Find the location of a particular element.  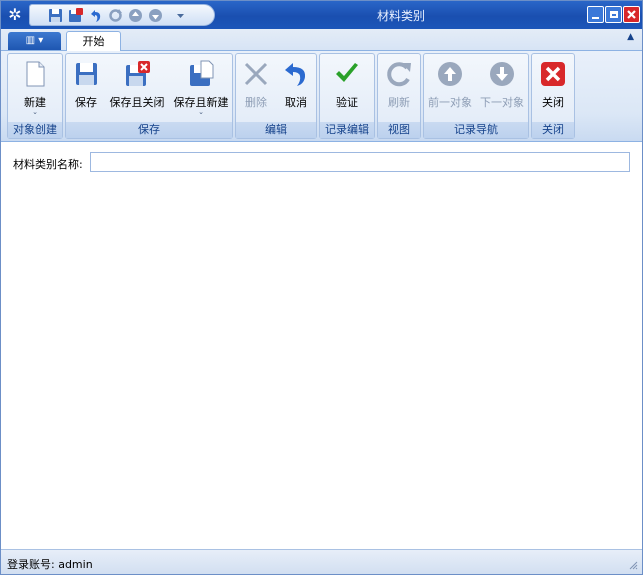

qat-refresh-icon is located at coordinates (115, 15).